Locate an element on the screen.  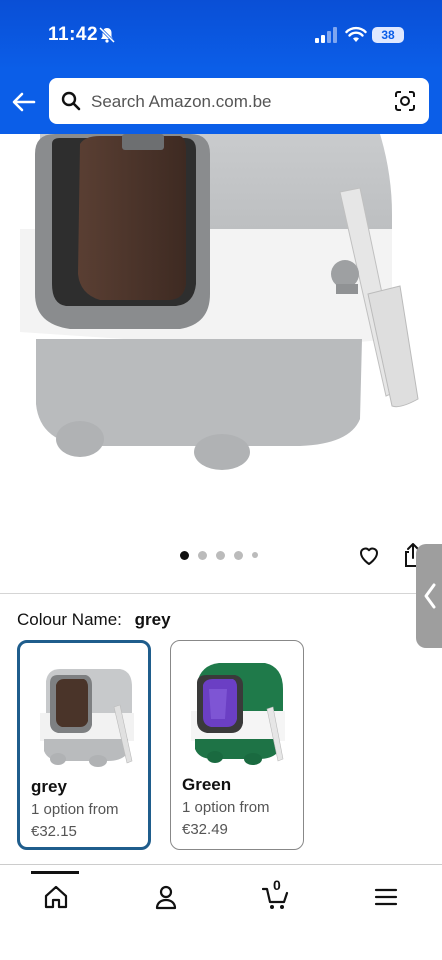
chevron-left-icon is located at coordinates (430, 596).